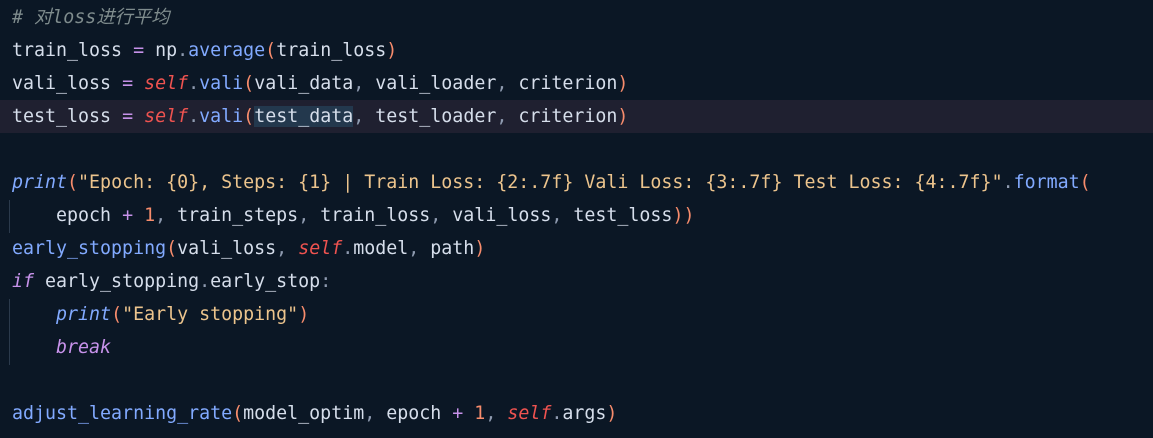  I want to click on code-token: model_optim, so click(304, 413).